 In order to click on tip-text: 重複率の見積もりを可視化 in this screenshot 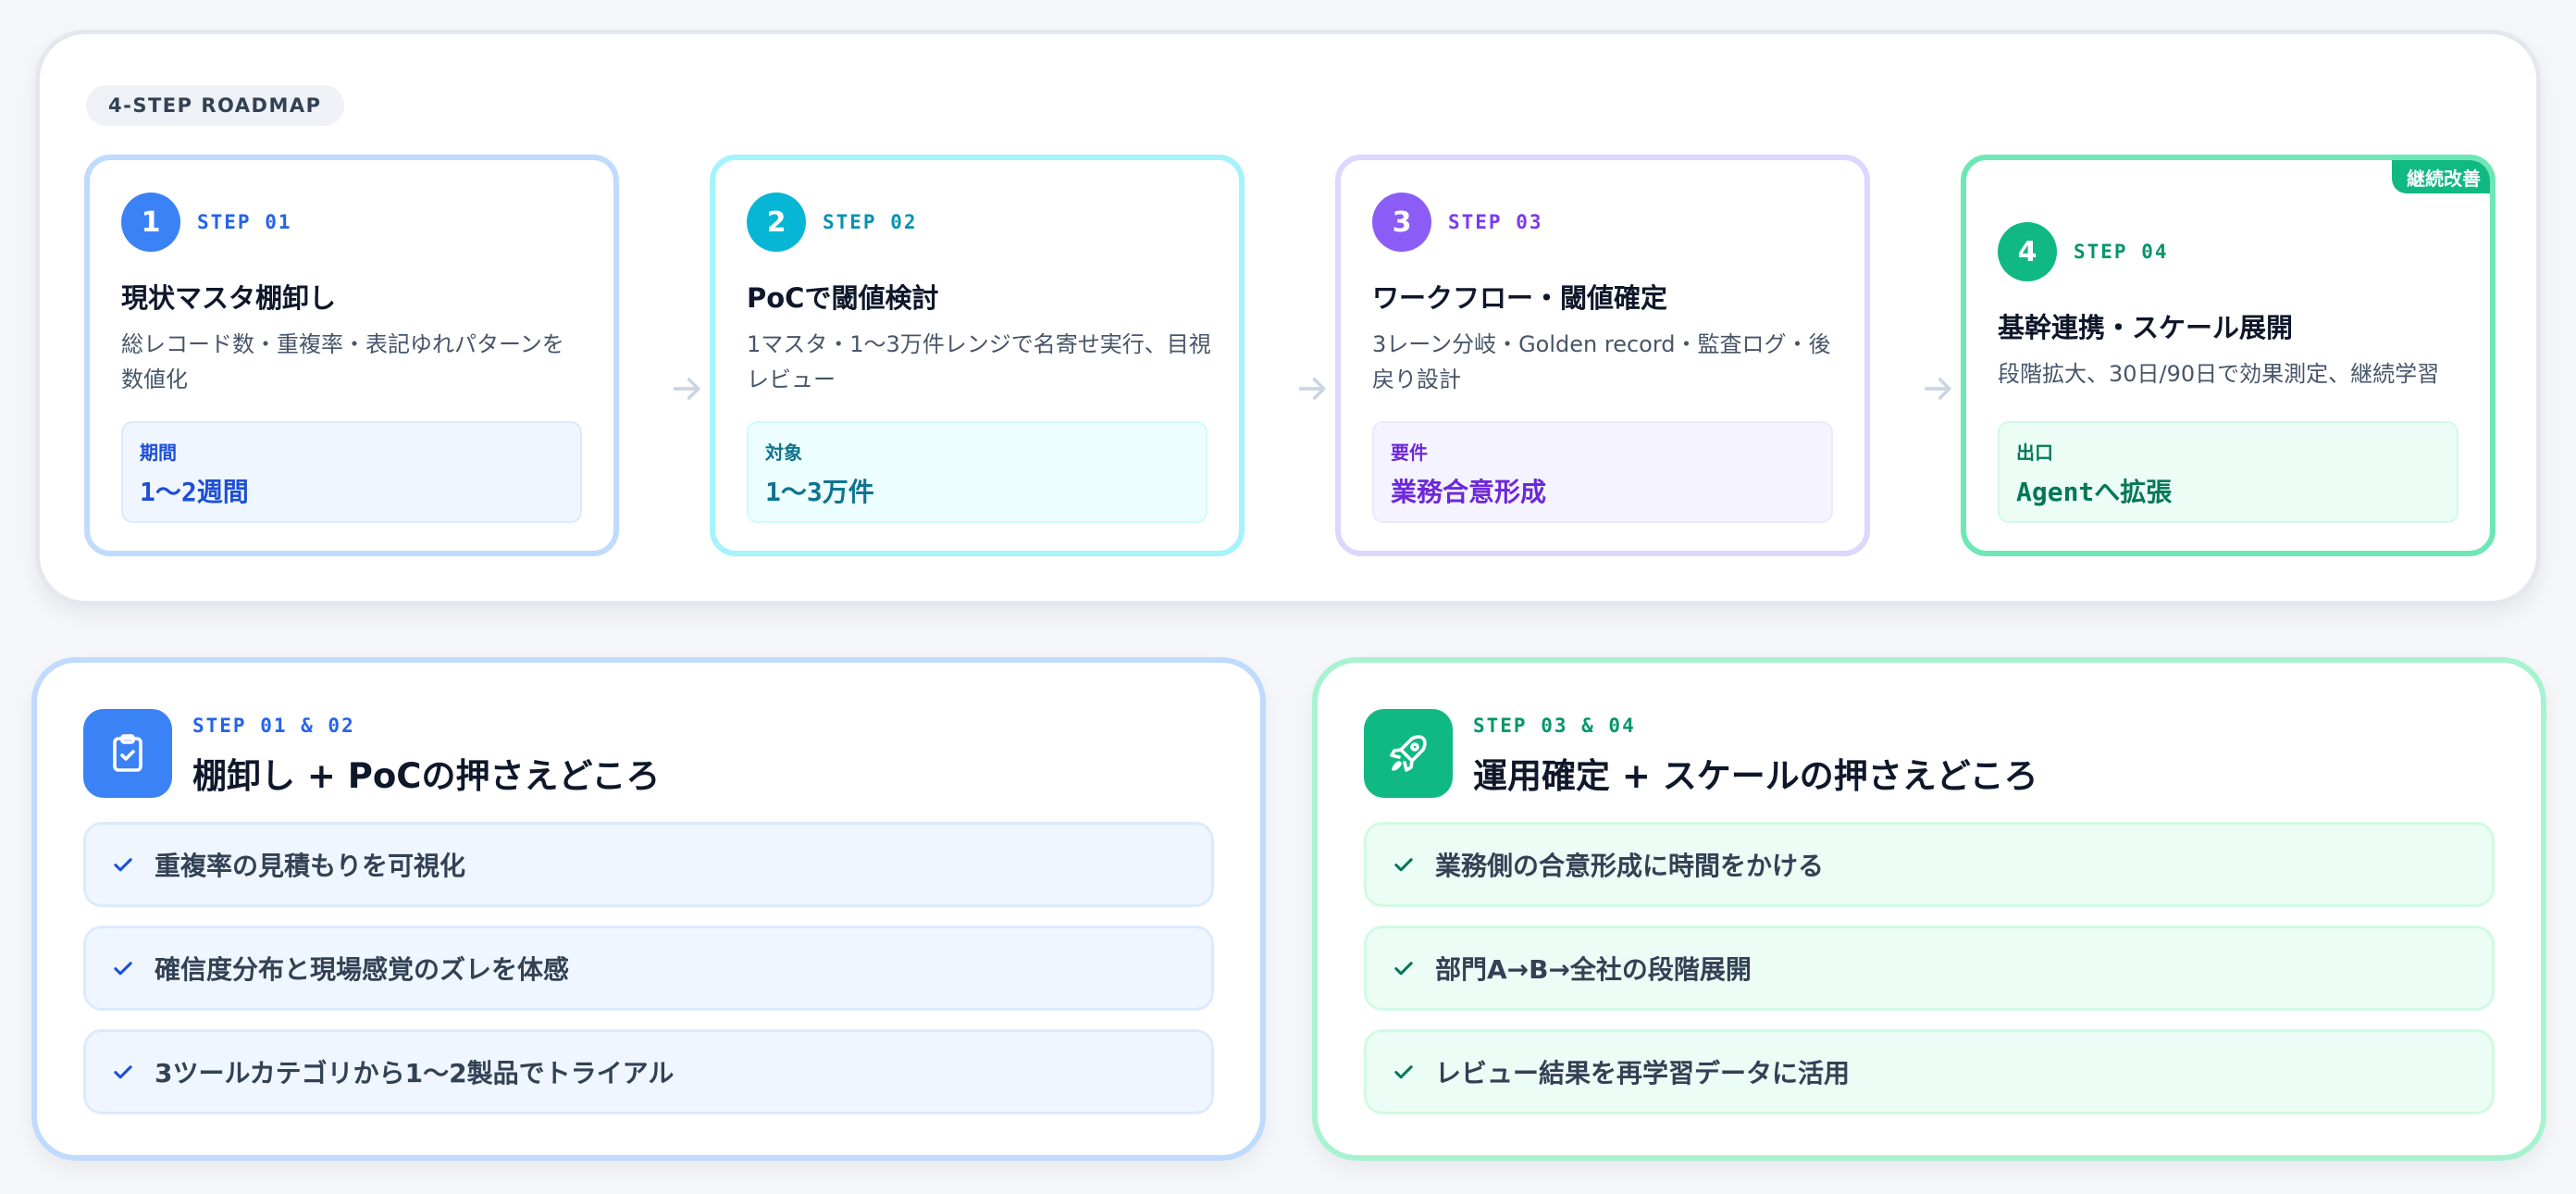, I will do `click(311, 866)`.